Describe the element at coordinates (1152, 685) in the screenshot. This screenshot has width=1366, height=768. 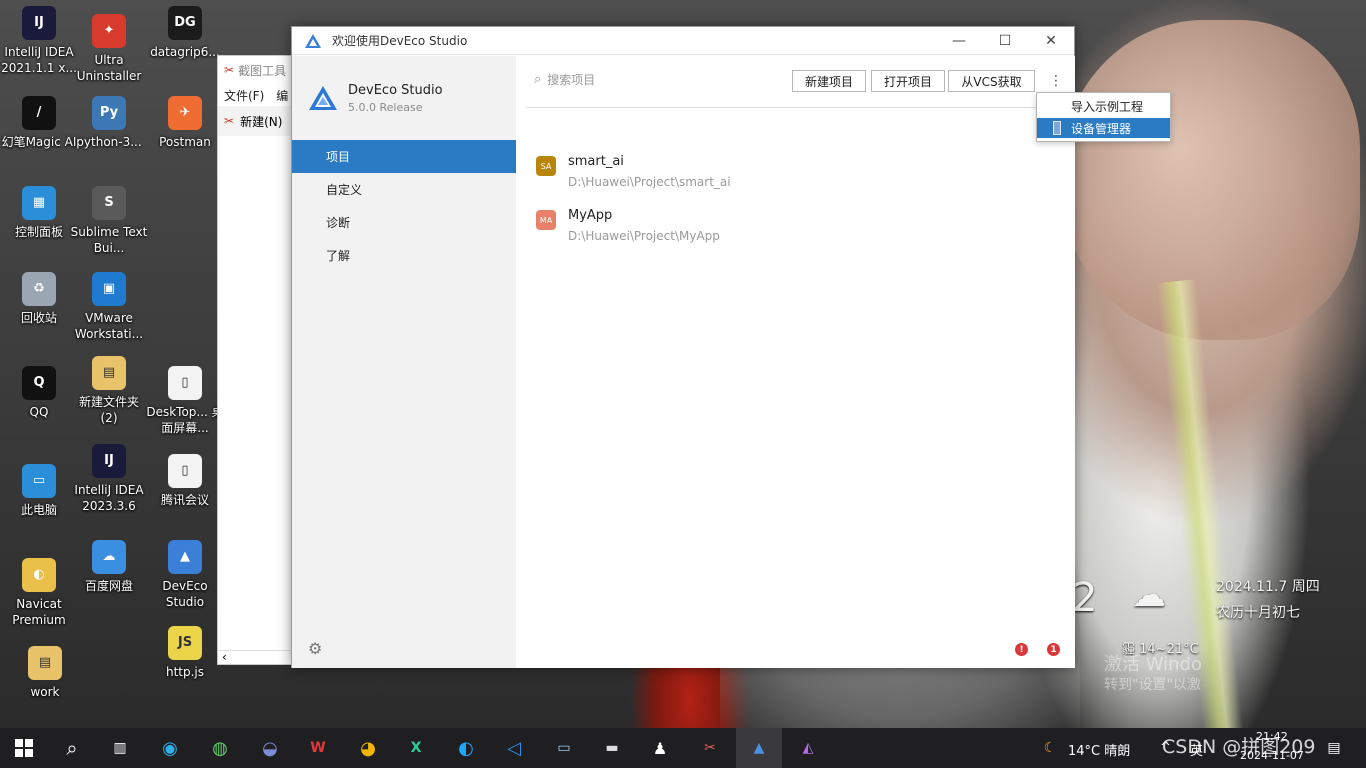
I see `activation-line2: 转到"设置"以激` at that location.